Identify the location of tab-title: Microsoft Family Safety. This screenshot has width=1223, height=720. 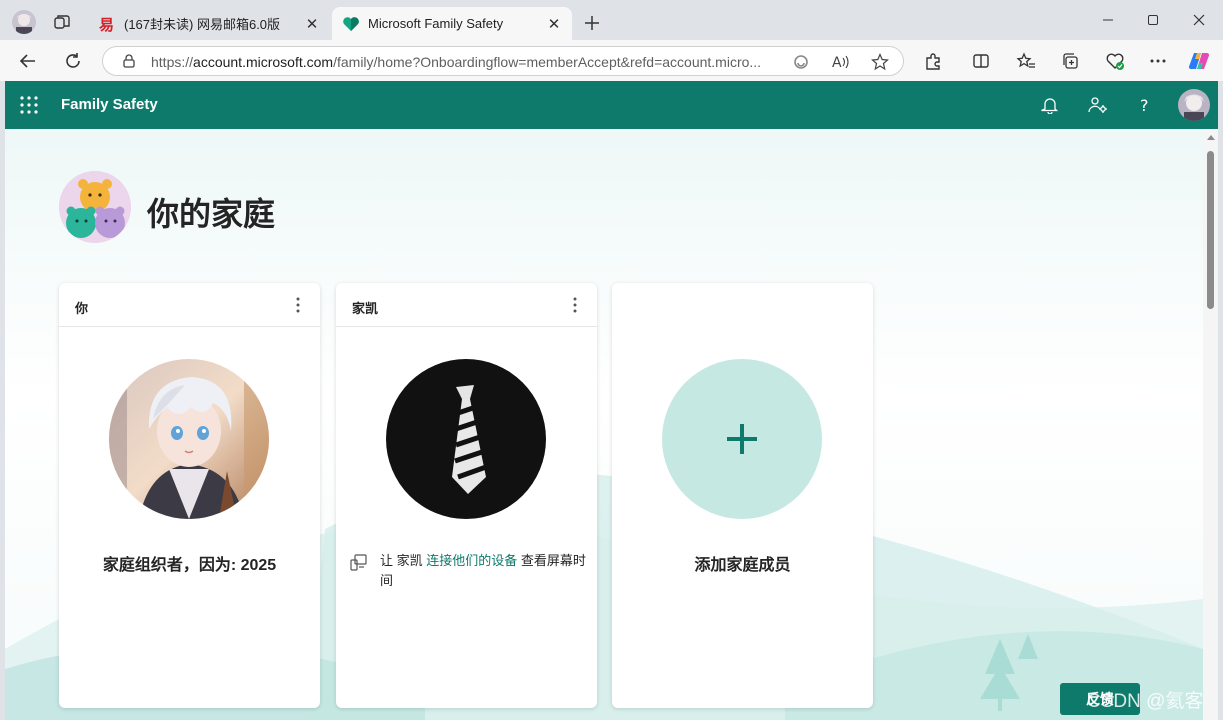
(436, 23).